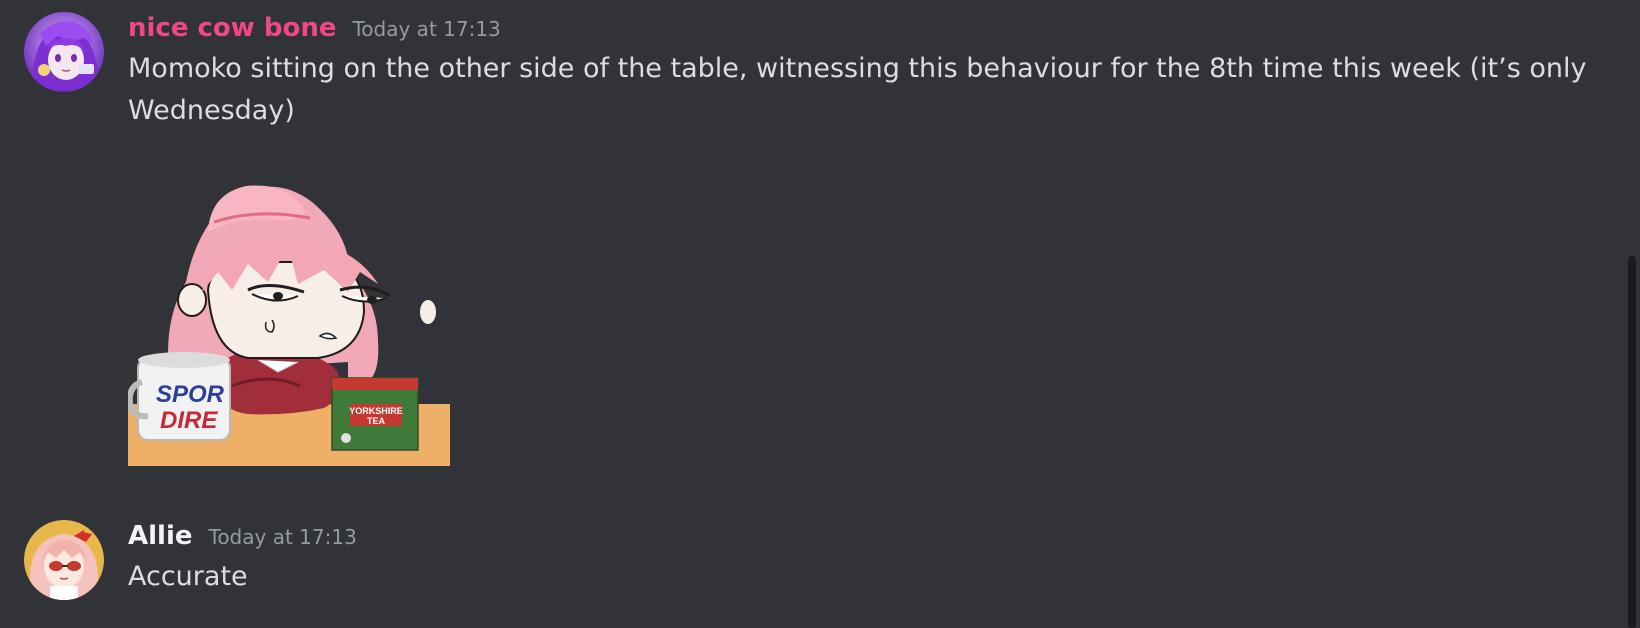 The width and height of the screenshot is (1640, 628). I want to click on sticker-image: SPOR DIRE YORKSHIRE TEA, so click(288, 322).